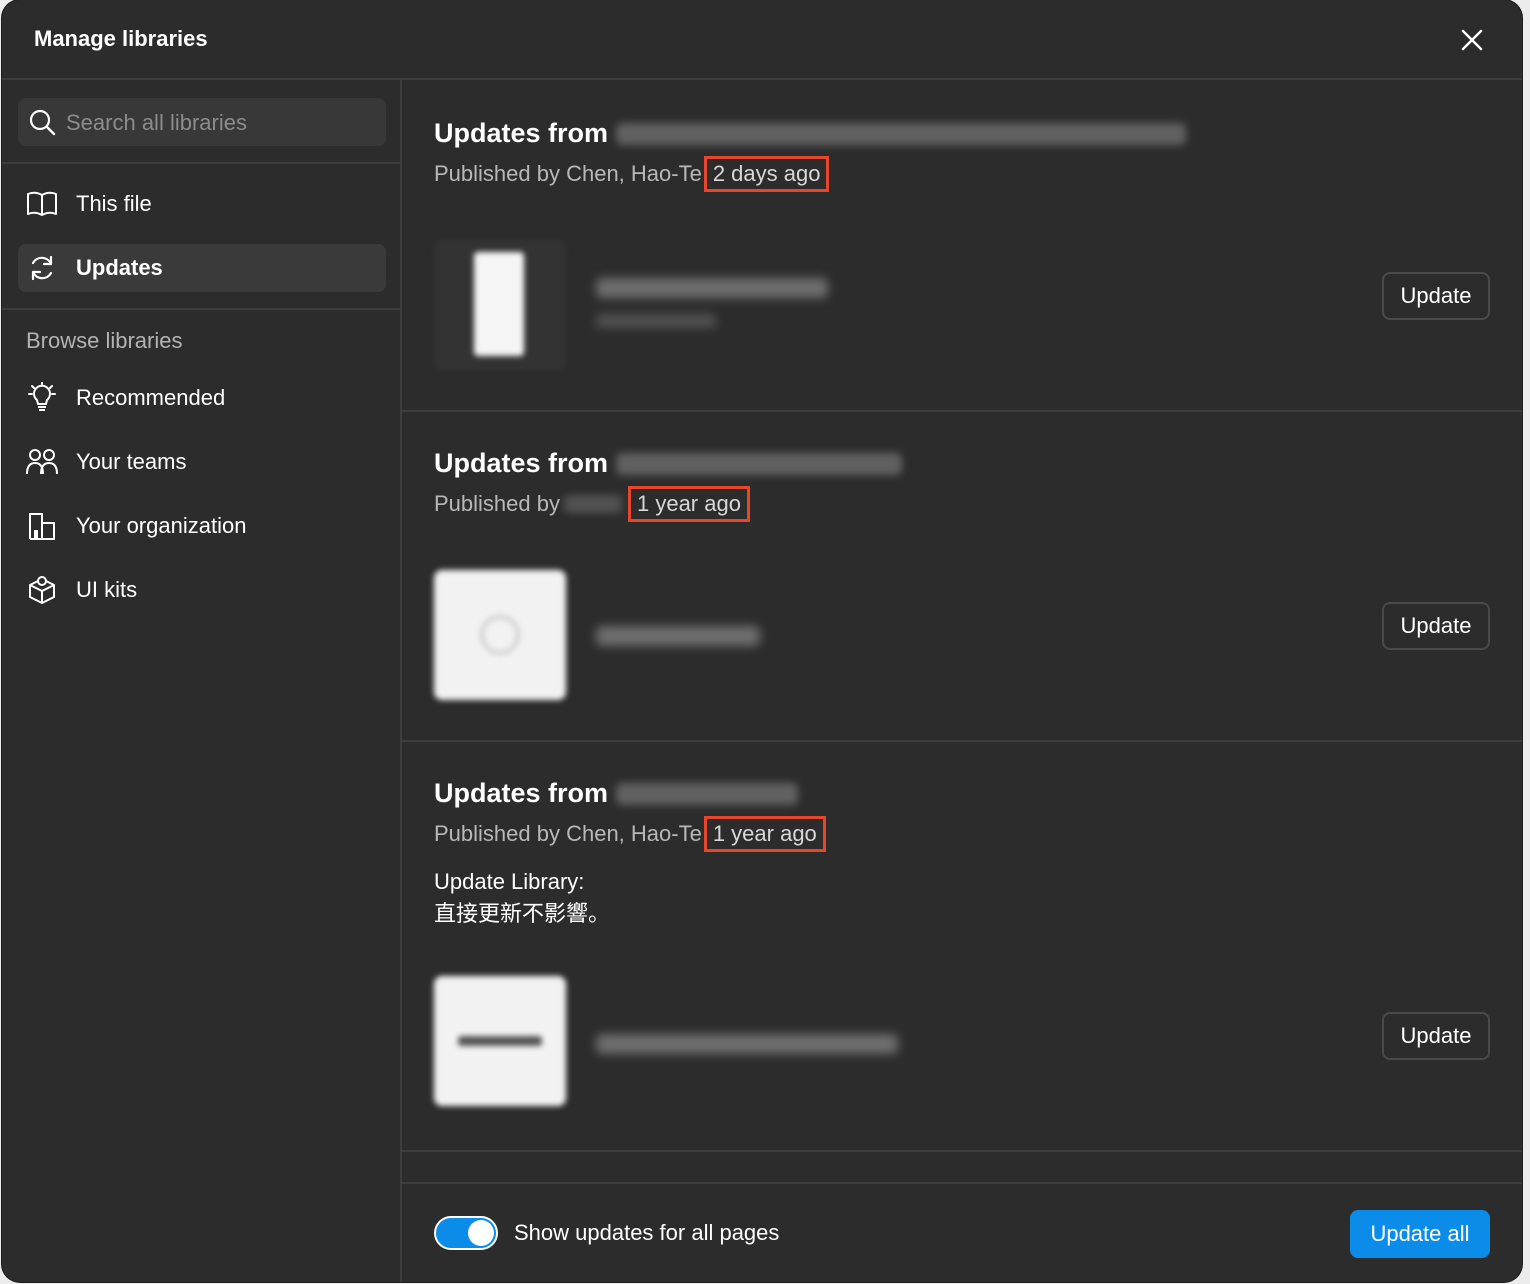 This screenshot has height=1284, width=1530. I want to click on sidebar-item-recommended: Recommended, so click(202, 398).